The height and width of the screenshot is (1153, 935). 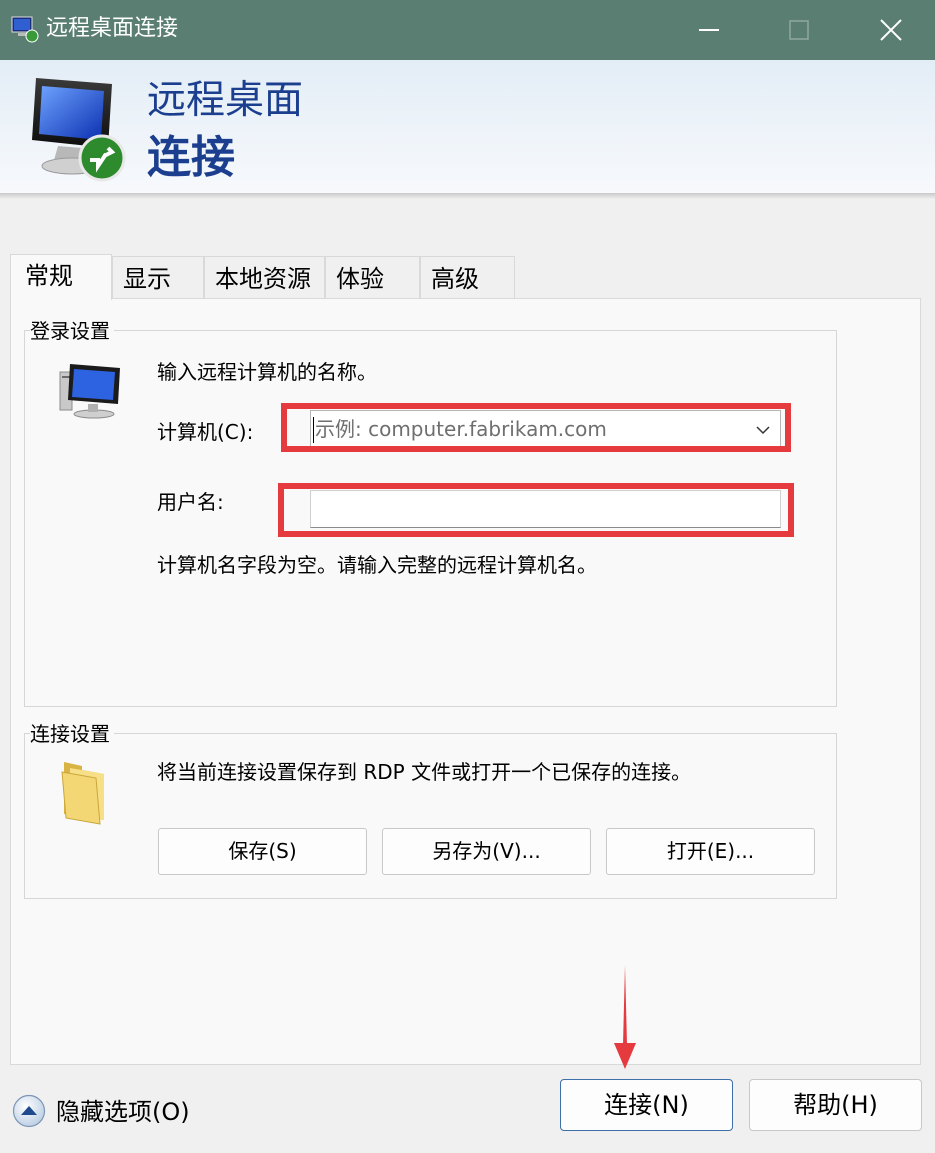 What do you see at coordinates (835, 1105) in the screenshot?
I see `help-button: 帮助(H)` at bounding box center [835, 1105].